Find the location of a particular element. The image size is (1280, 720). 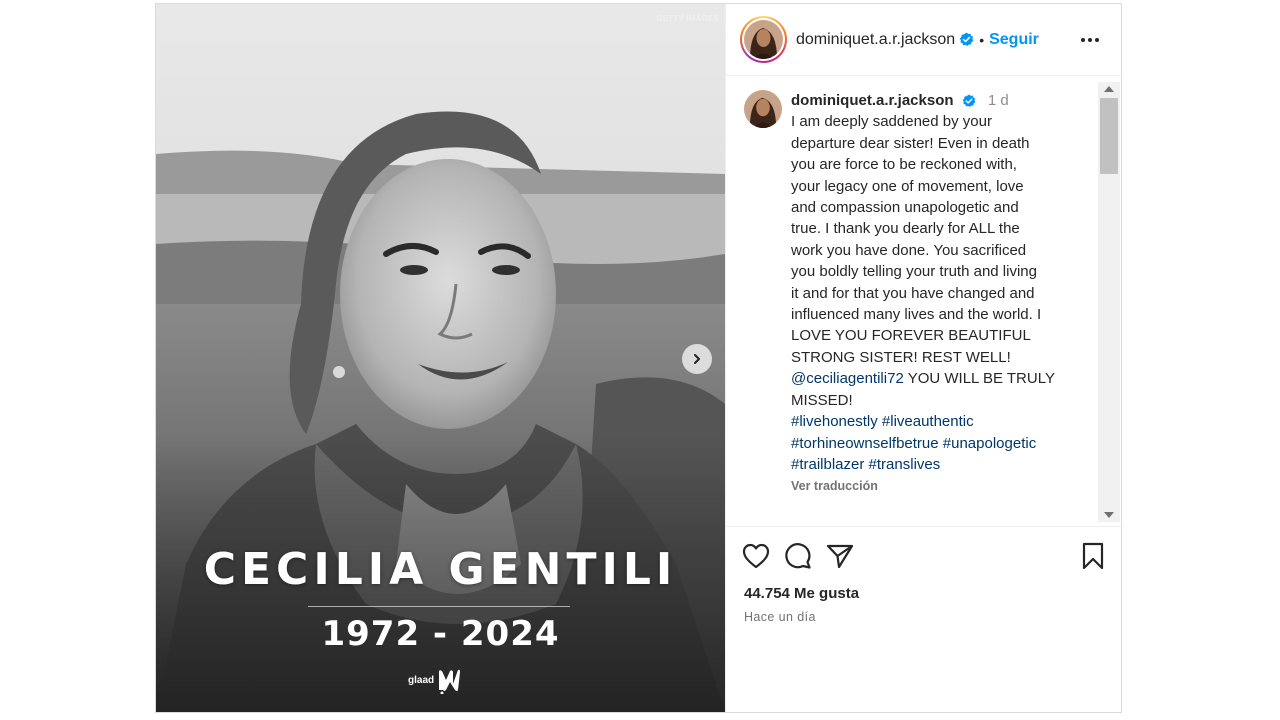

share-icon is located at coordinates (840, 556).